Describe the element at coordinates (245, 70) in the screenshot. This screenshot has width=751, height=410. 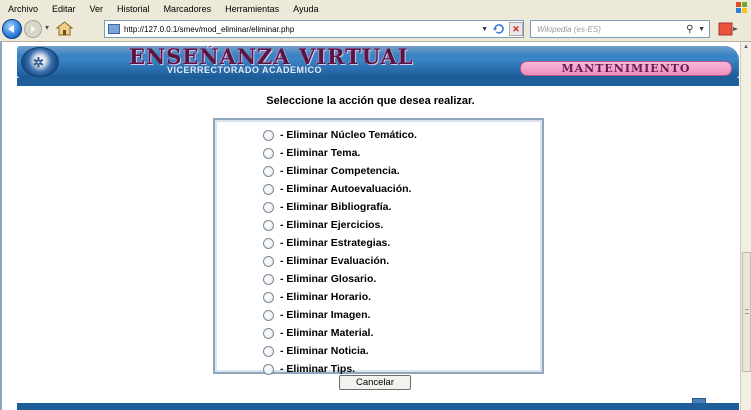
I see `banner-subtitle: VICERRECTORADO ACADEMICO` at that location.